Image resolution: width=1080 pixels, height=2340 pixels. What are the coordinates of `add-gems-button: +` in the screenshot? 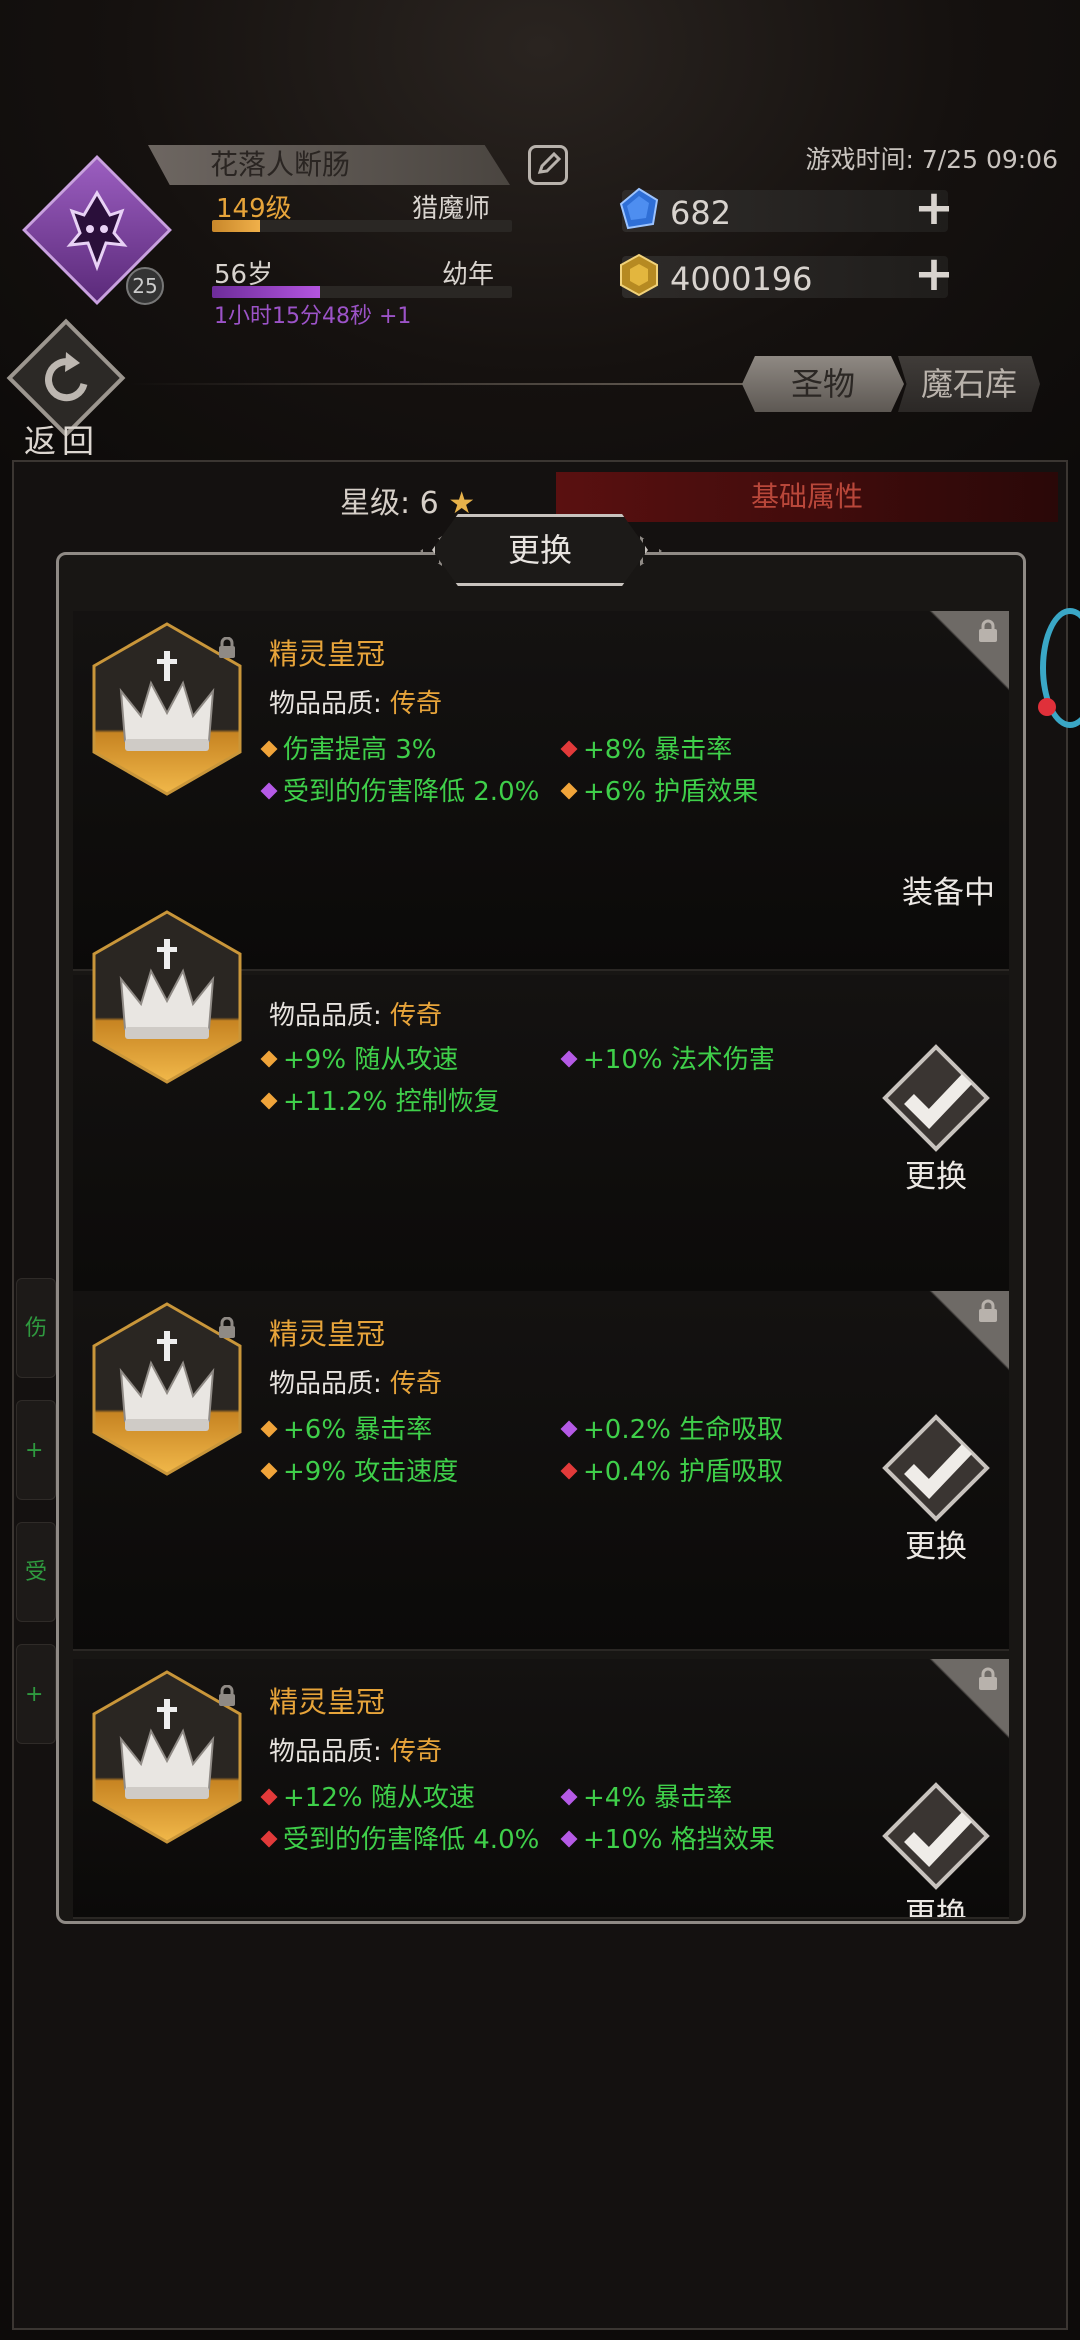 It's located at (934, 209).